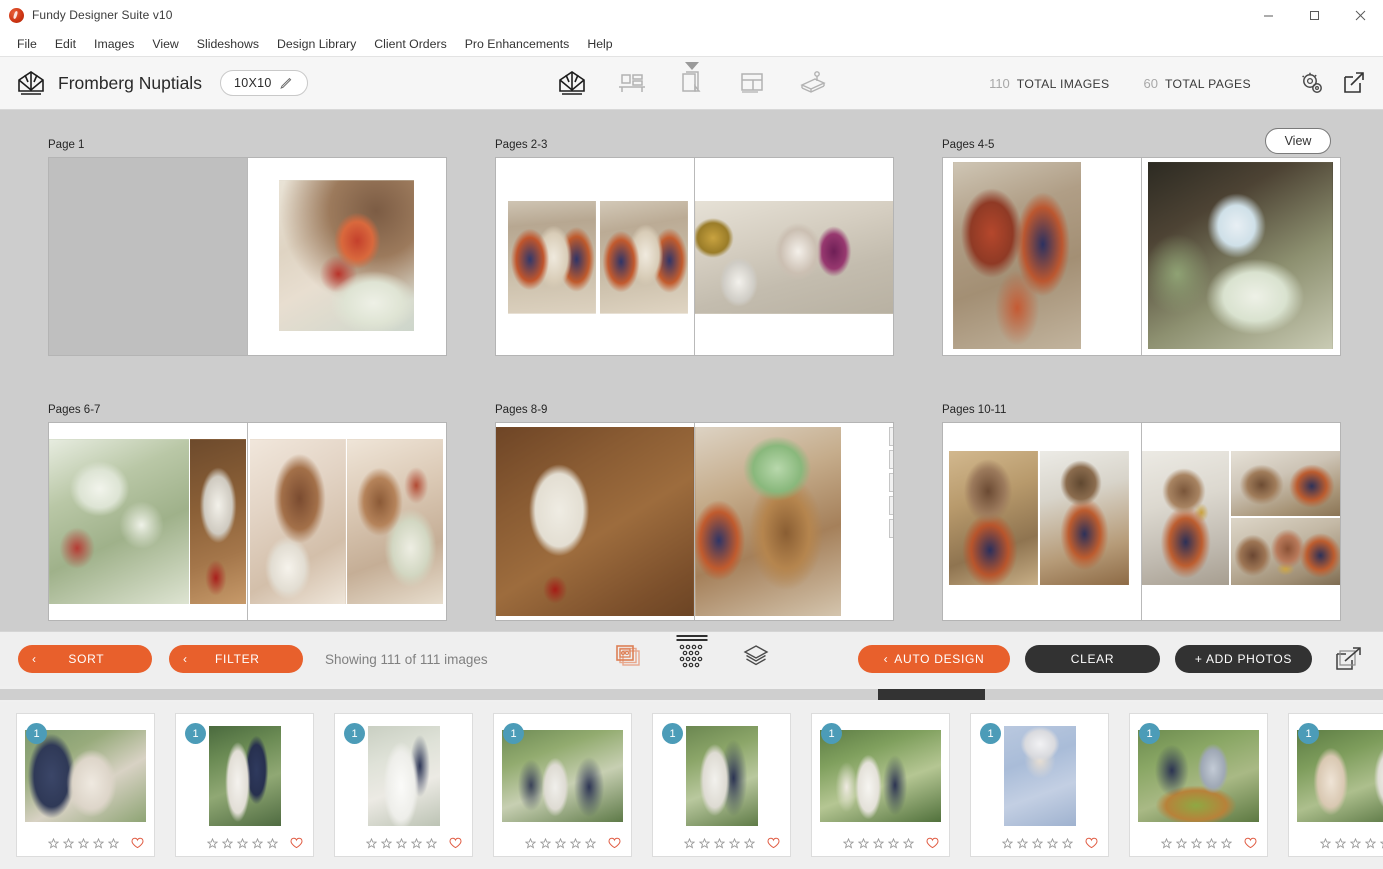 The width and height of the screenshot is (1383, 869). Describe the element at coordinates (1349, 659) in the screenshot. I see `export-image-icon` at that location.